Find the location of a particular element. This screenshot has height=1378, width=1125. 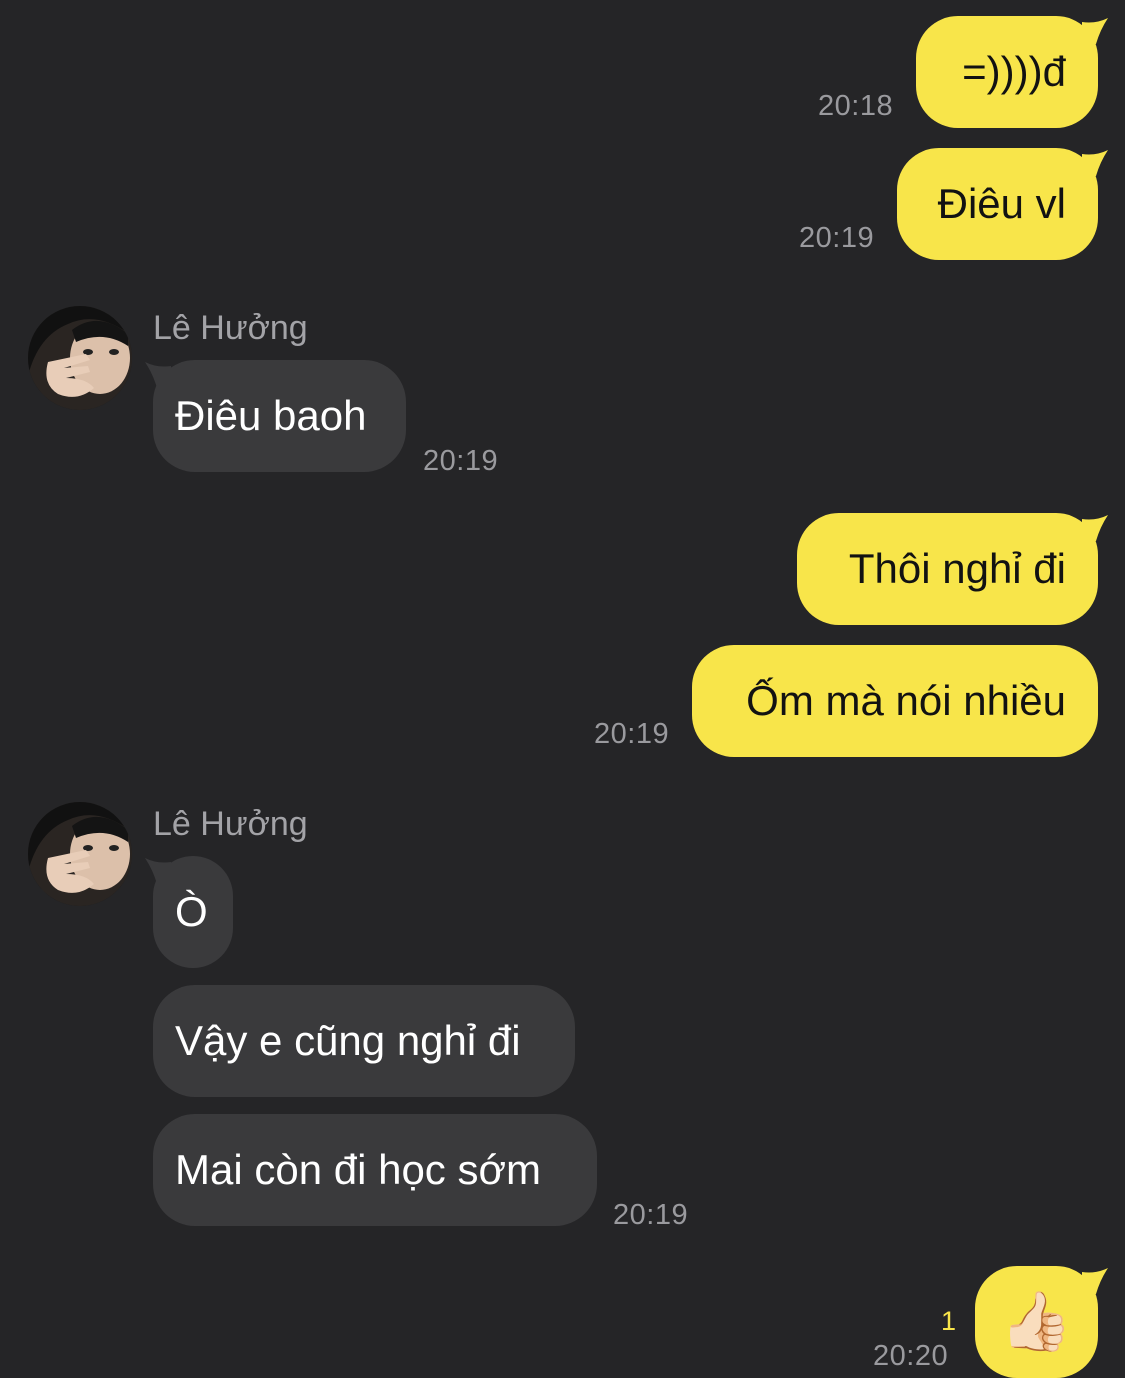

message-text: Mai còn đi học sớm is located at coordinates (358, 1169).